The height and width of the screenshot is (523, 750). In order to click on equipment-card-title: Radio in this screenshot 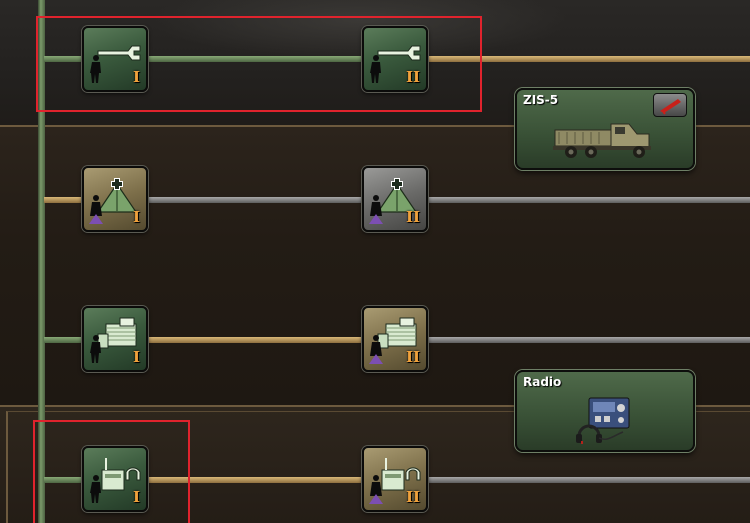, I will do `click(542, 382)`.